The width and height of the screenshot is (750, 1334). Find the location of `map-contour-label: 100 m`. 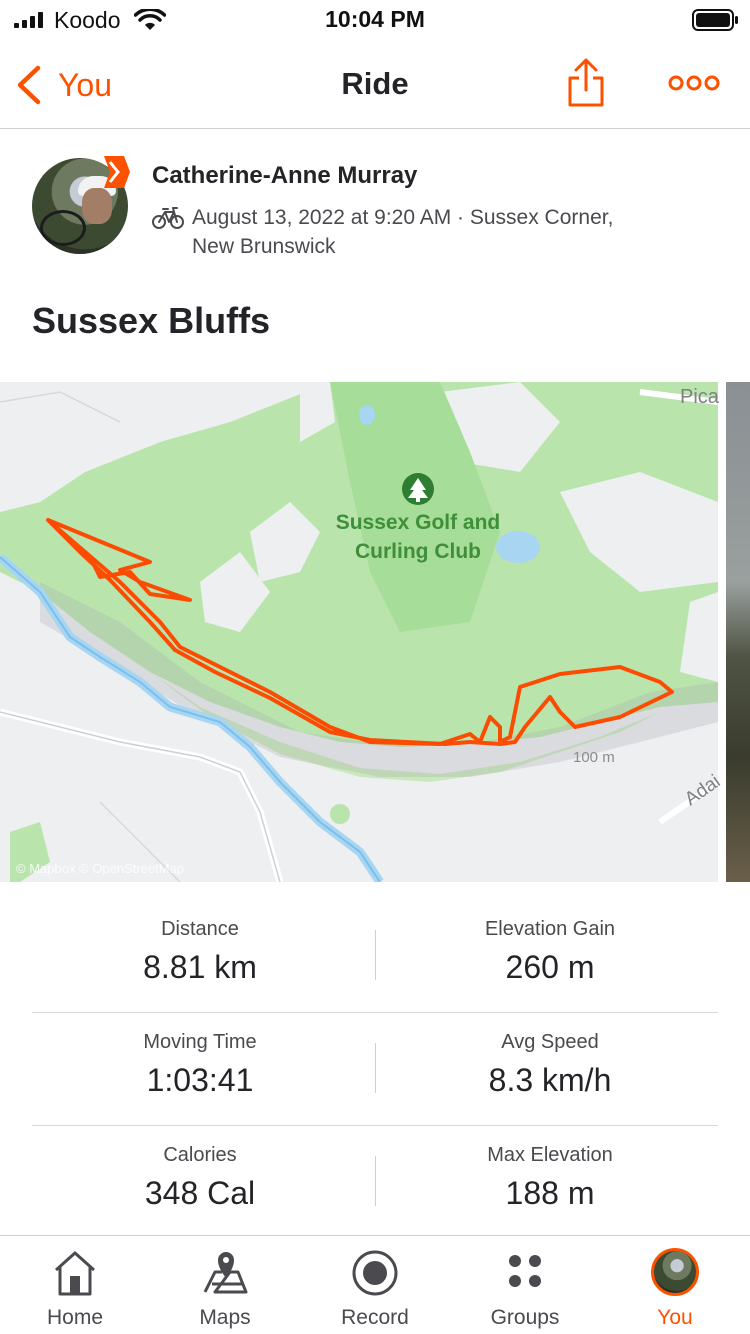

map-contour-label: 100 m is located at coordinates (594, 757).